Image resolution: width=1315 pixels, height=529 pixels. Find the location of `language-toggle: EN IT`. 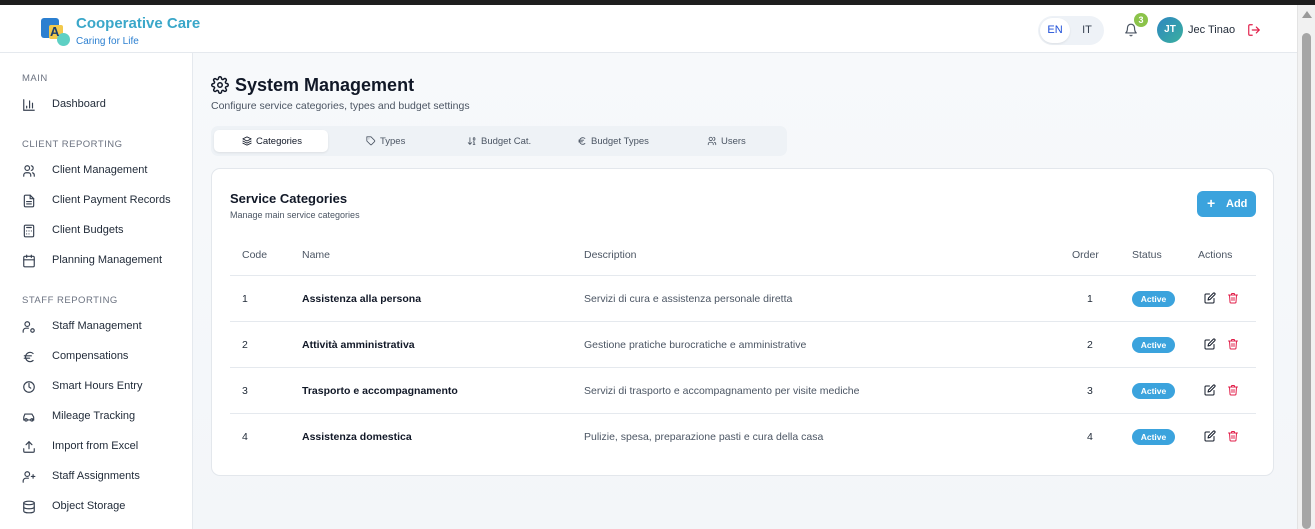

language-toggle: EN IT is located at coordinates (1071, 30).